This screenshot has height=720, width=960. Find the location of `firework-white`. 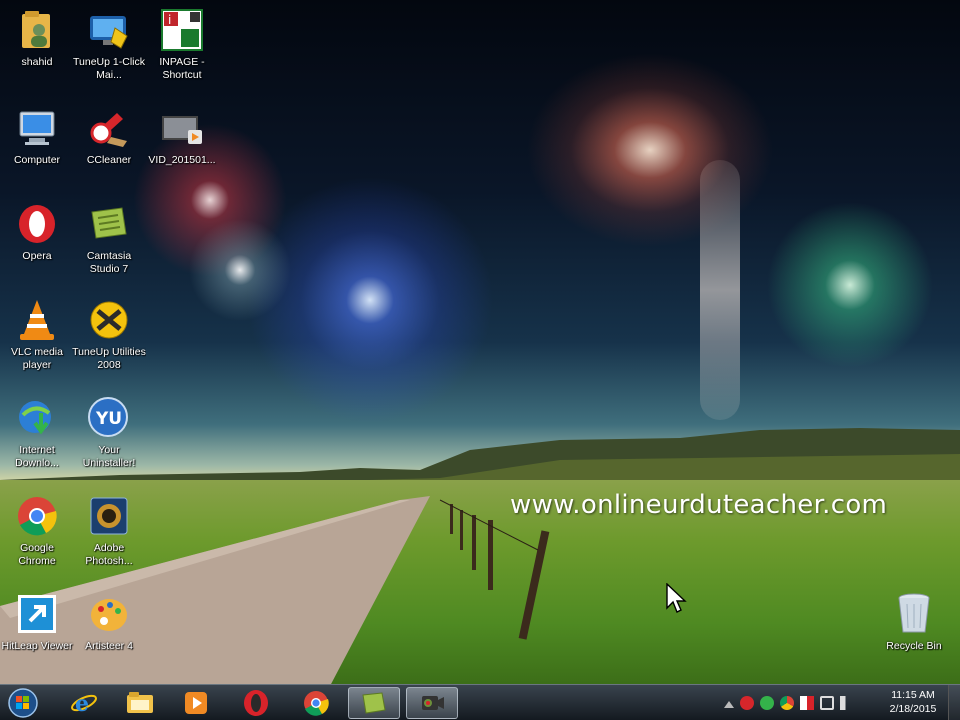

firework-white is located at coordinates (240, 270).